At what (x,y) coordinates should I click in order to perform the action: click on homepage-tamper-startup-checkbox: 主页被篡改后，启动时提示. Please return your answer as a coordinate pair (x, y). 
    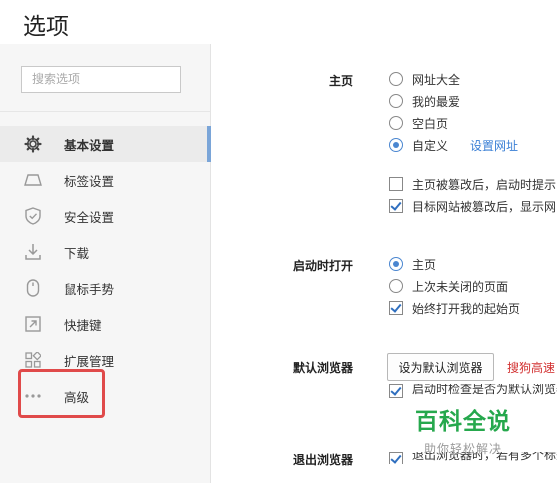
    Looking at the image, I should click on (472, 184).